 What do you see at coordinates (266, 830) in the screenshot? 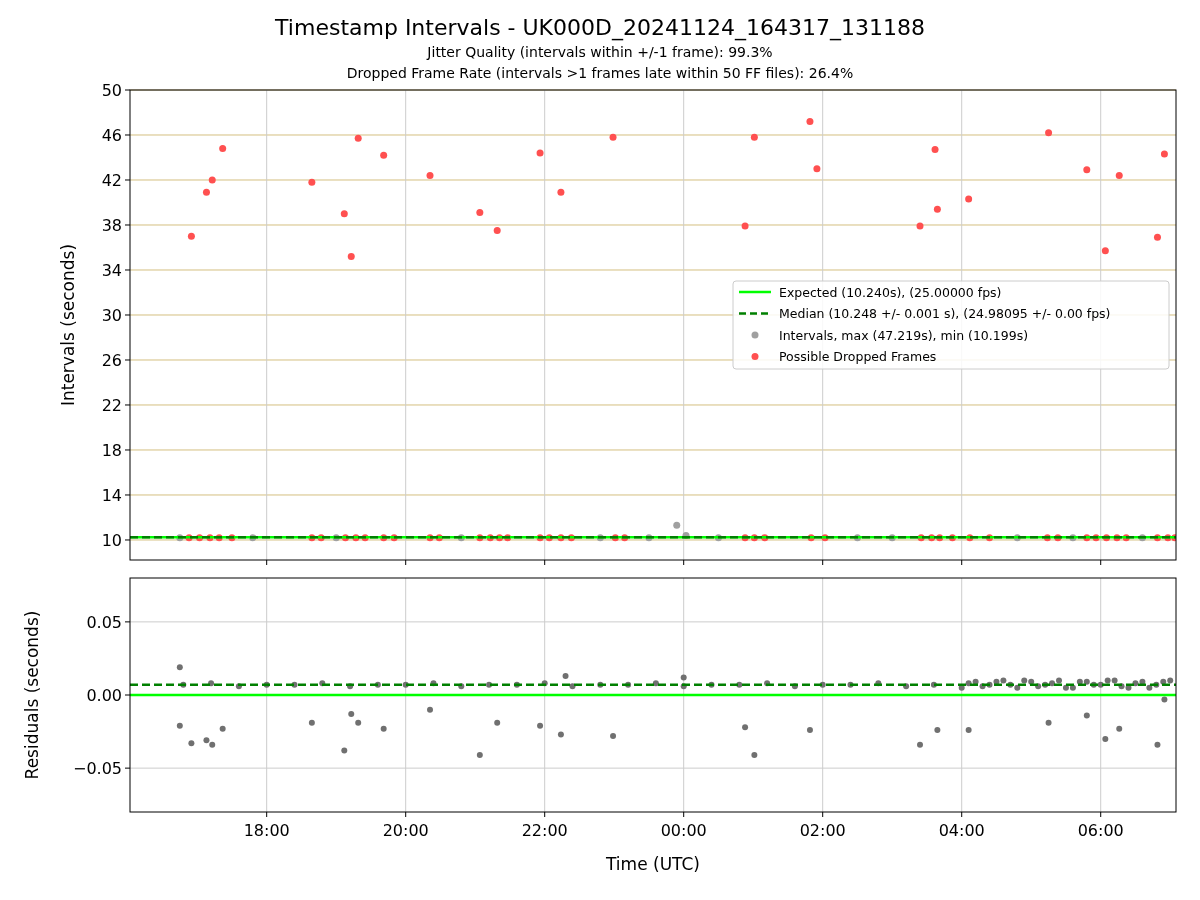
I see `tick-label: 18:00` at bounding box center [266, 830].